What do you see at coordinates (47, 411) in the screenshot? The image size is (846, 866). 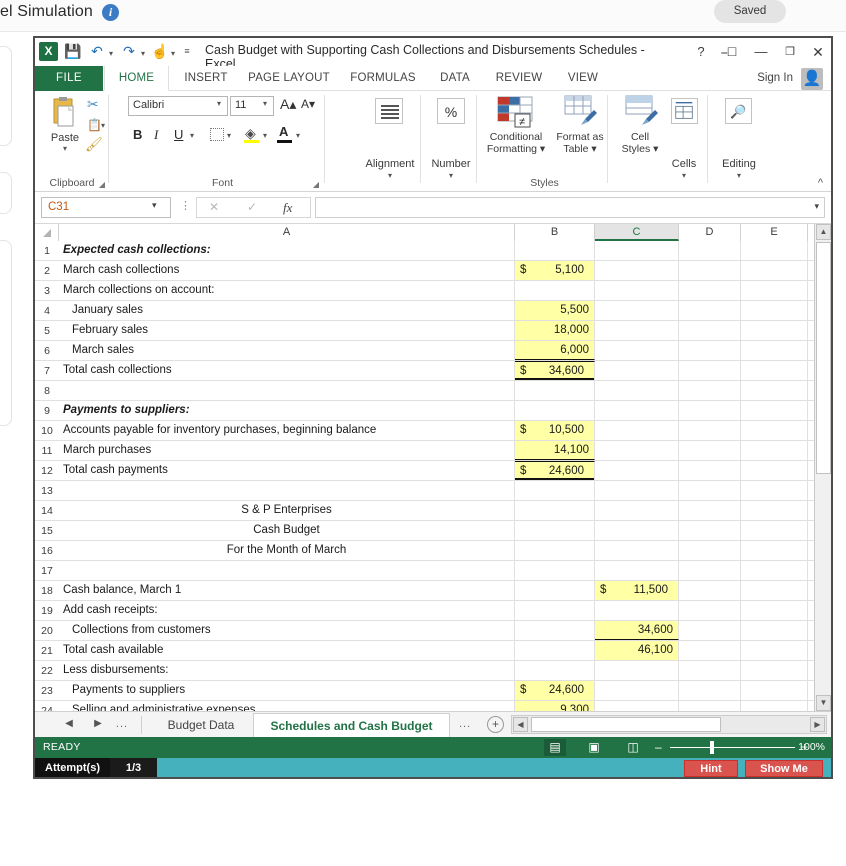 I see `row-header-9: 9` at bounding box center [47, 411].